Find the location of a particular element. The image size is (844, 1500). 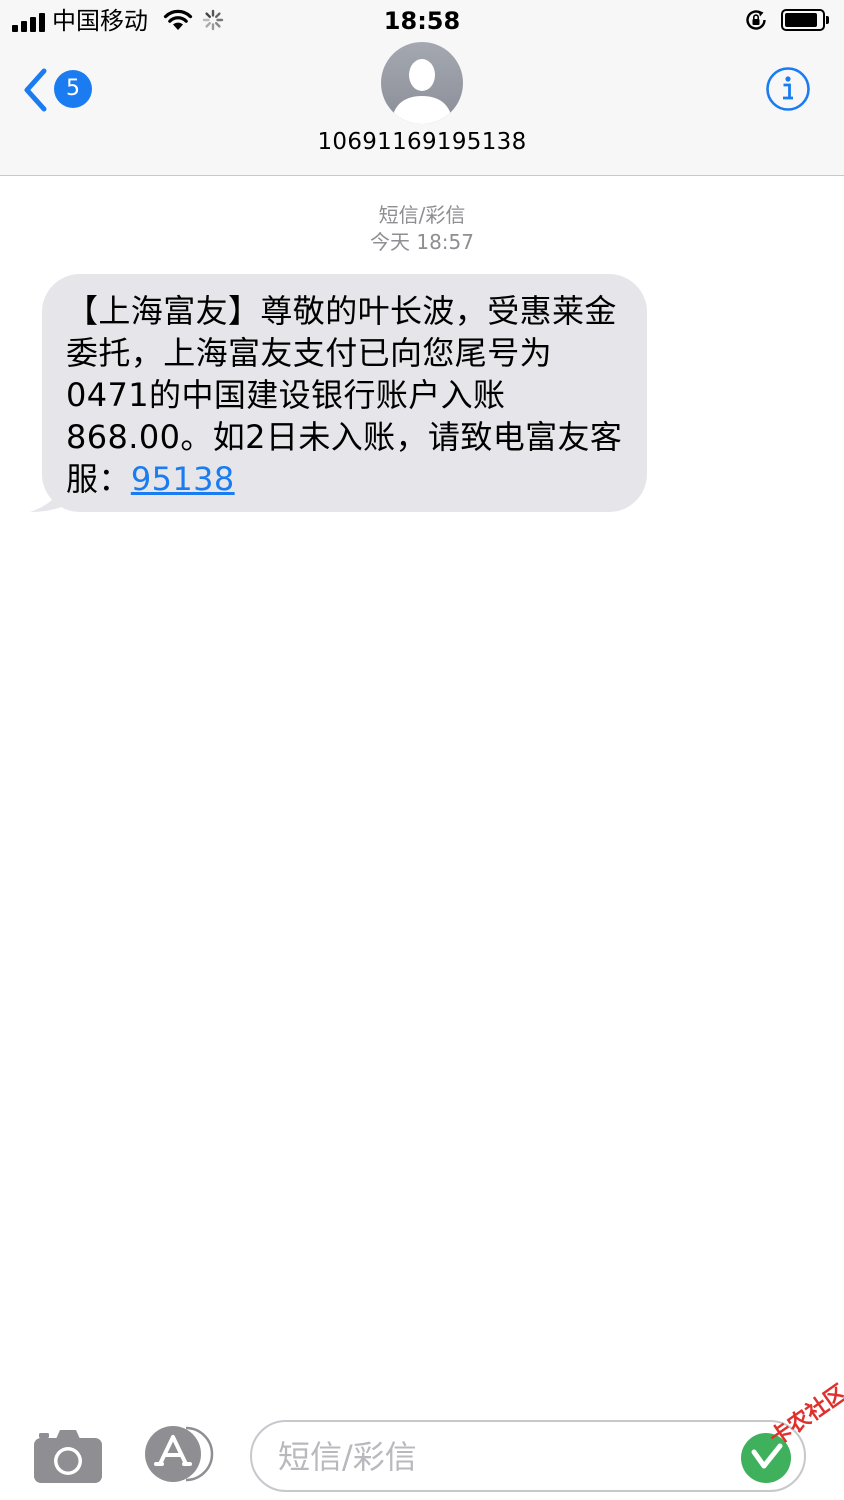

contact-name: 10691169195138 is located at coordinates (422, 142).